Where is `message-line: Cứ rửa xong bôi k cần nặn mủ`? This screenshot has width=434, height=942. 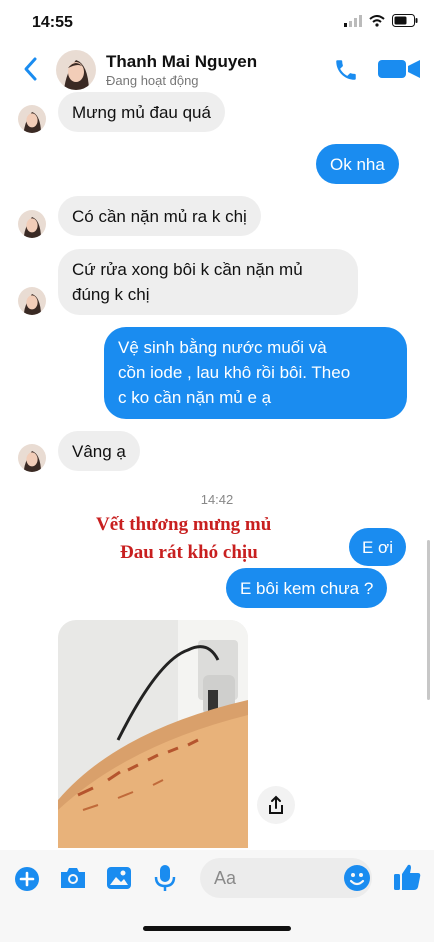
message-line: Cứ rửa xong bôi k cần nặn mủ is located at coordinates (187, 269).